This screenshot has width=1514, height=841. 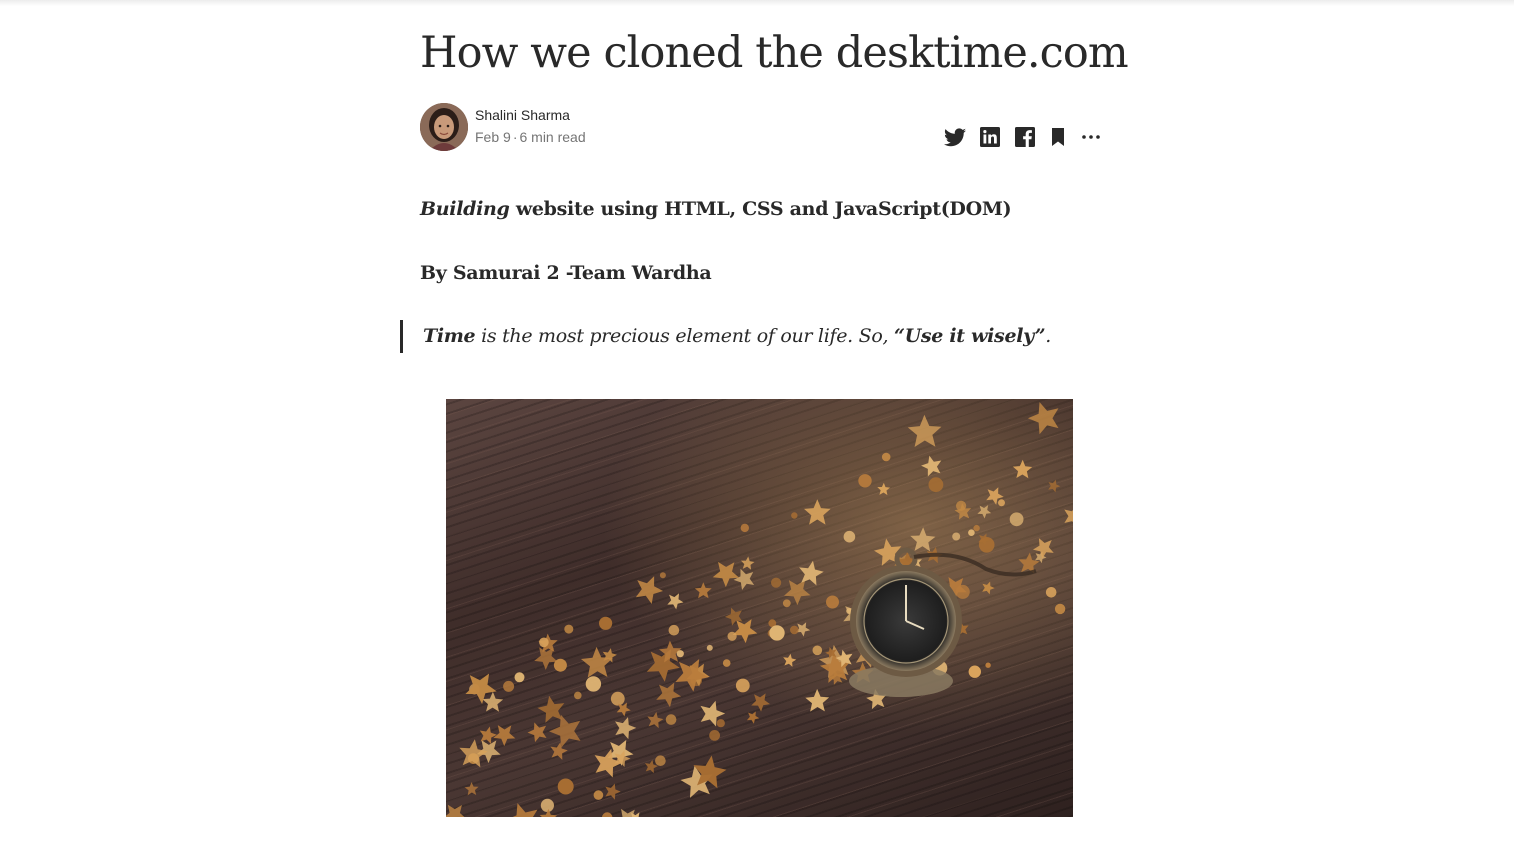 What do you see at coordinates (1048, 336) in the screenshot?
I see `quote-end: .` at bounding box center [1048, 336].